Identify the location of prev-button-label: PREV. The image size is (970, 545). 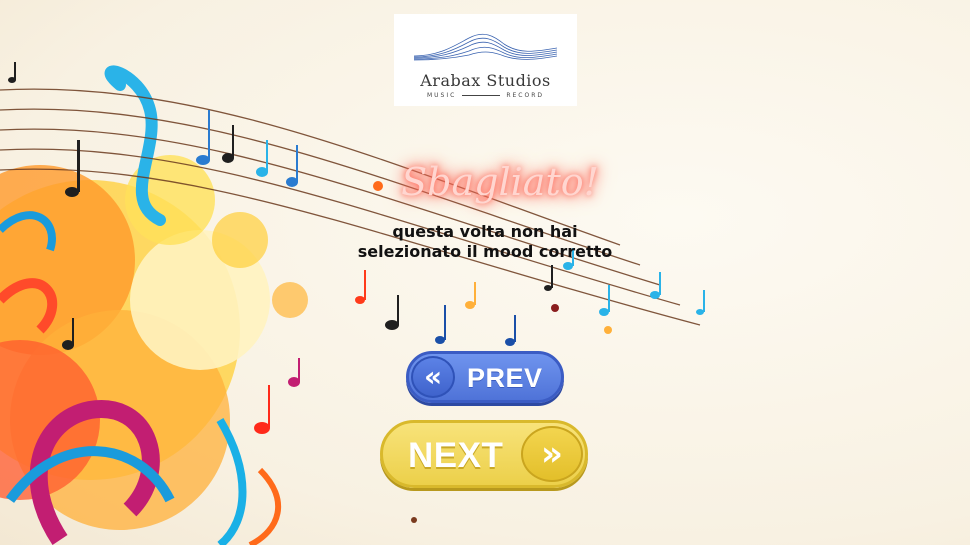
(505, 378).